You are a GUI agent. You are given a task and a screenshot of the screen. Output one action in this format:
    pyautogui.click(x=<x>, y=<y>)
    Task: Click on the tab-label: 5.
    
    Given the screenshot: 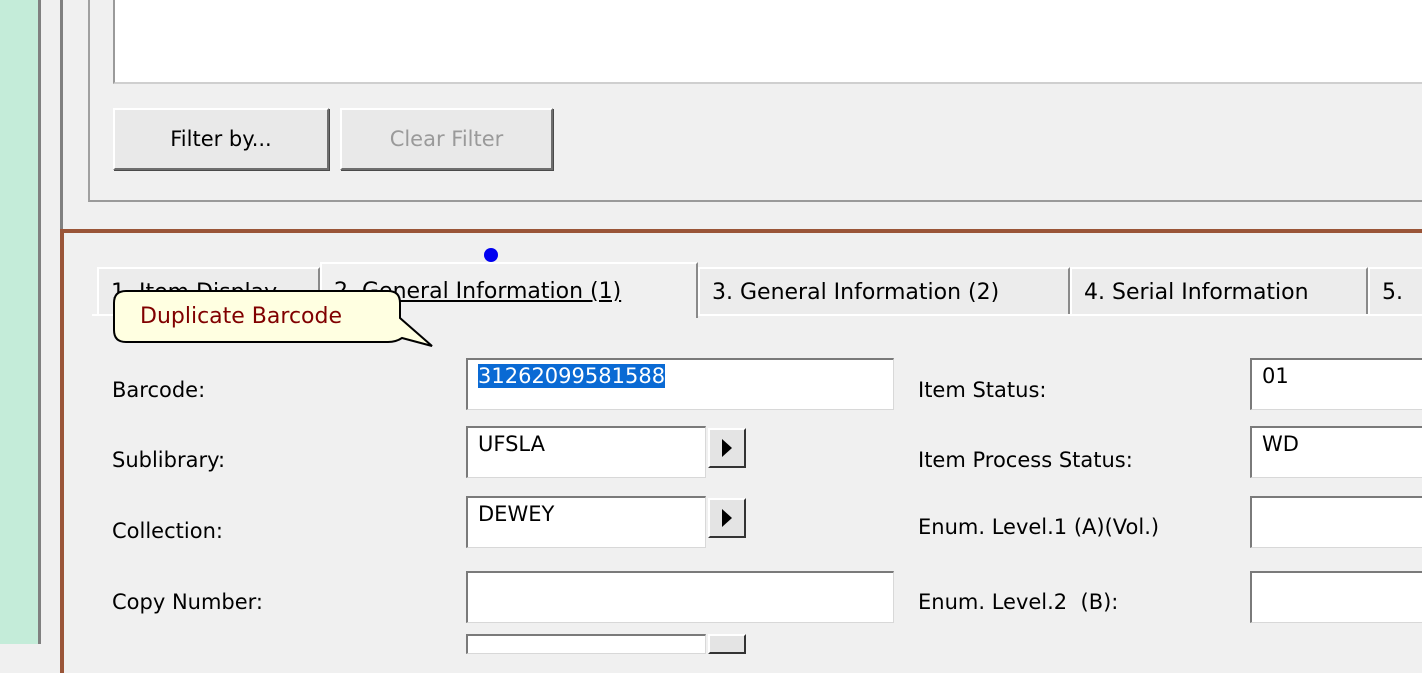 What is the action you would take?
    pyautogui.click(x=1392, y=292)
    